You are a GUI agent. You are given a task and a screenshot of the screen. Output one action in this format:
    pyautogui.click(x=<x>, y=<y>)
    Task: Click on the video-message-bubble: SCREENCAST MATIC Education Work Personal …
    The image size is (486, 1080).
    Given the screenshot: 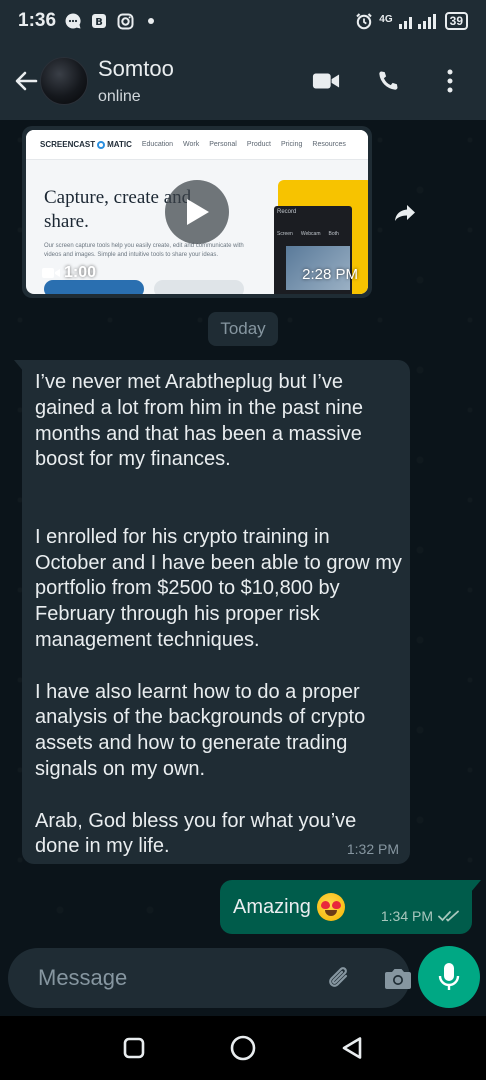 What is the action you would take?
    pyautogui.click(x=197, y=212)
    